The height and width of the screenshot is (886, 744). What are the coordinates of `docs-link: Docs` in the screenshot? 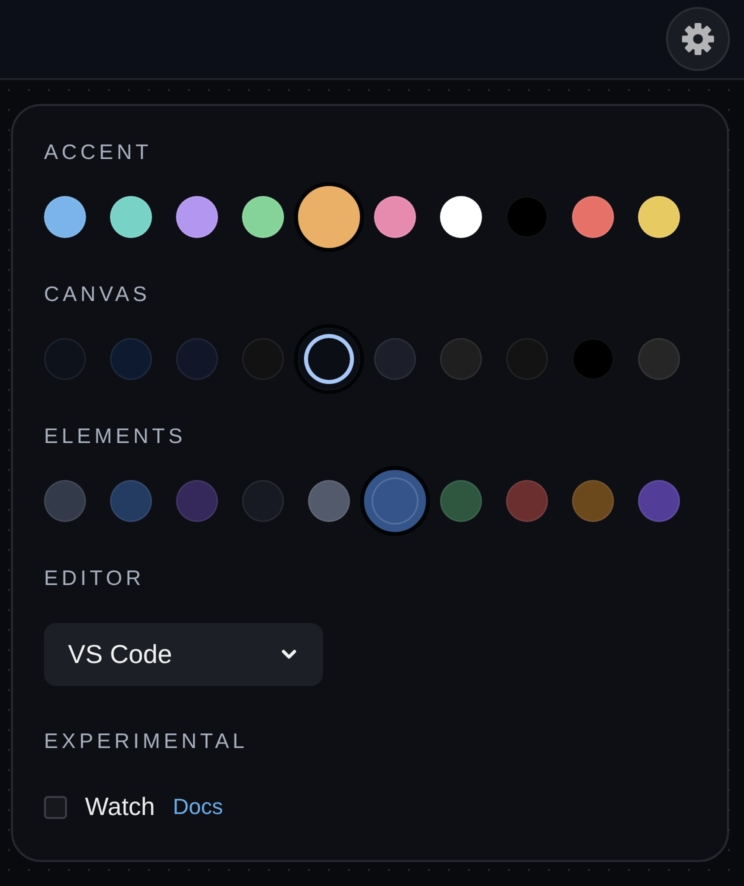 It's located at (198, 807).